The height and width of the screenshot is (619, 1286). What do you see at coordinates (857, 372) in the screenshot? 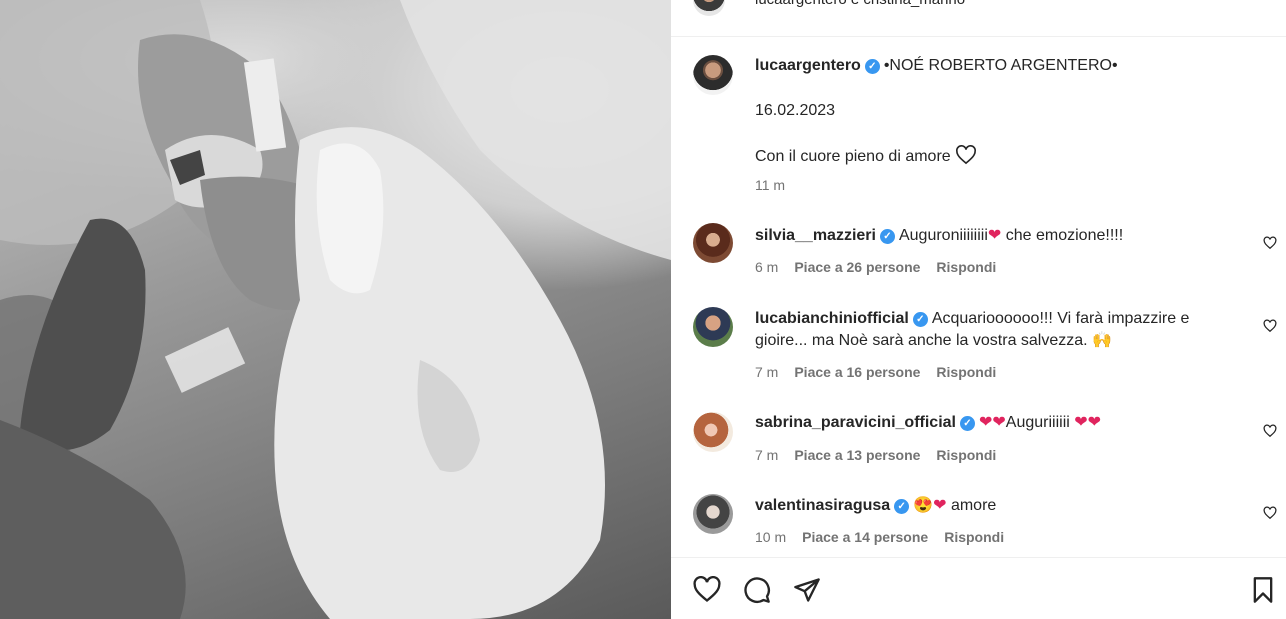
I see `comment-likes-link: Piace a 16 persone` at bounding box center [857, 372].